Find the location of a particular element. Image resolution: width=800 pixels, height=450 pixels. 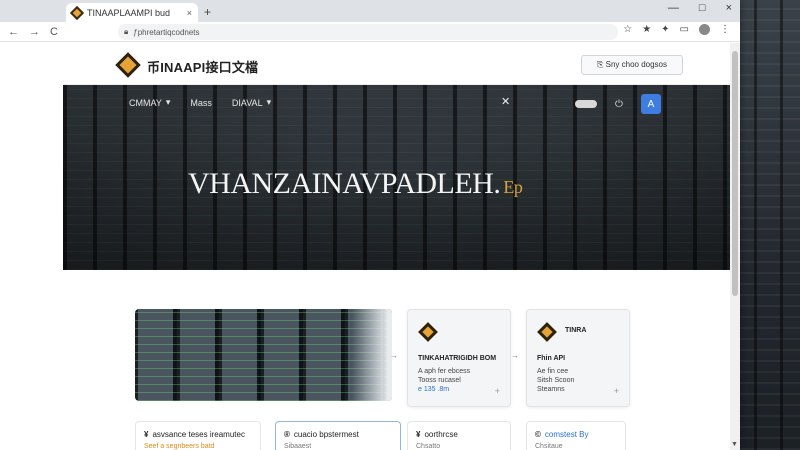

toolbar-actions: ☆ ★ ✦ ▭ ⋮ is located at coordinates (676, 29).